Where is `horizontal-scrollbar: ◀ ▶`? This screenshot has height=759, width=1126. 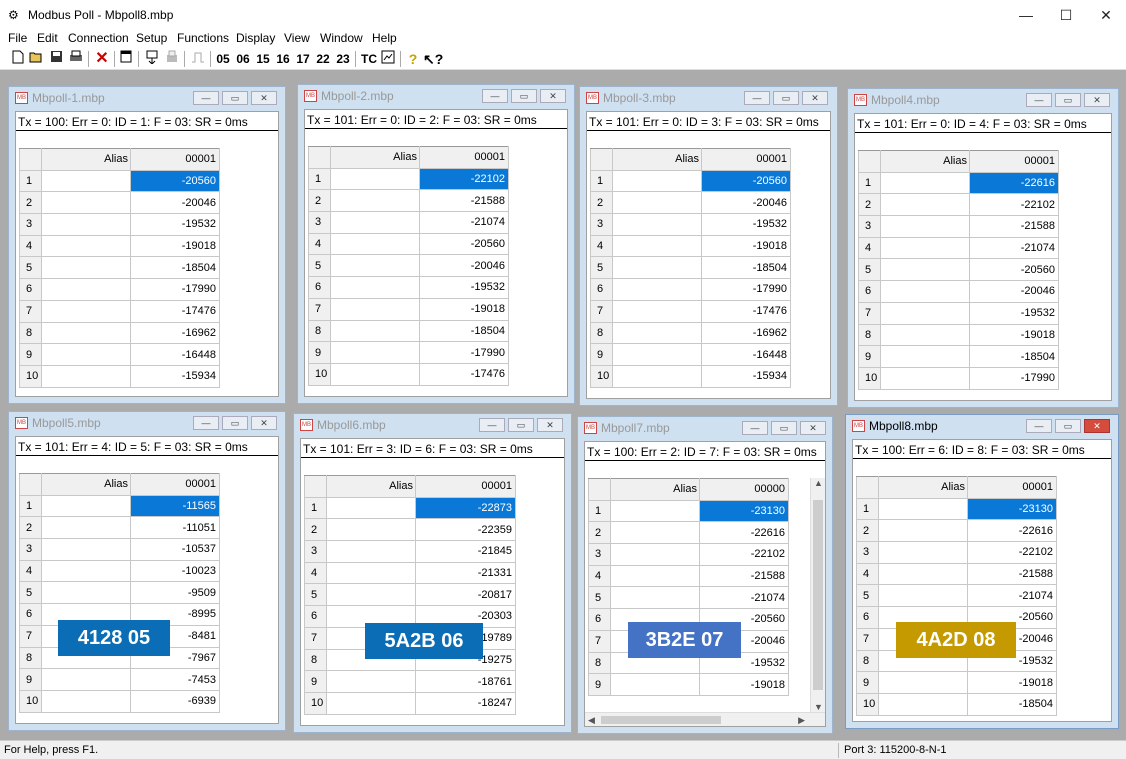
horizontal-scrollbar: ◀ ▶ is located at coordinates (705, 719).